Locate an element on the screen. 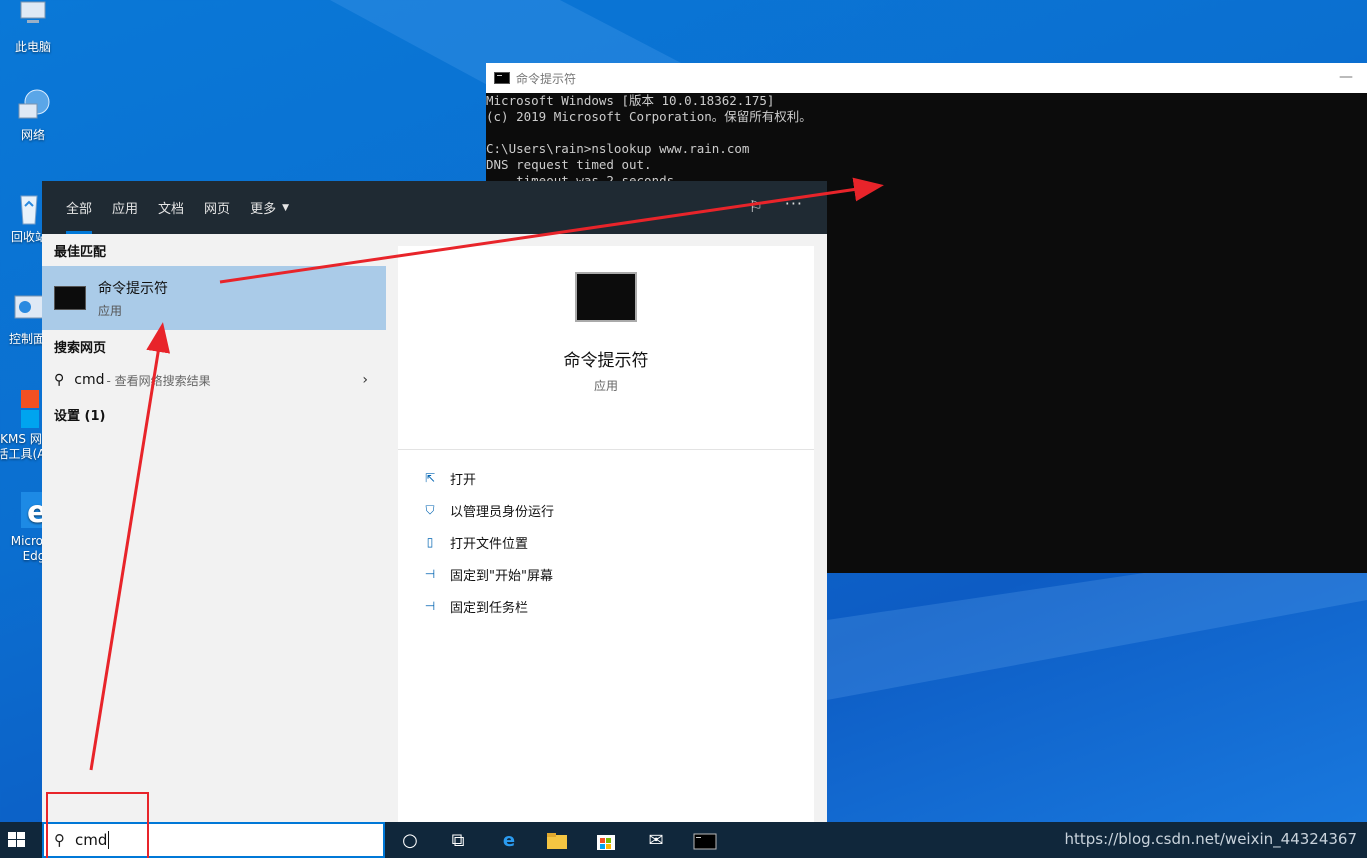 This screenshot has width=1367, height=858. windows-start-icon is located at coordinates (17, 840).